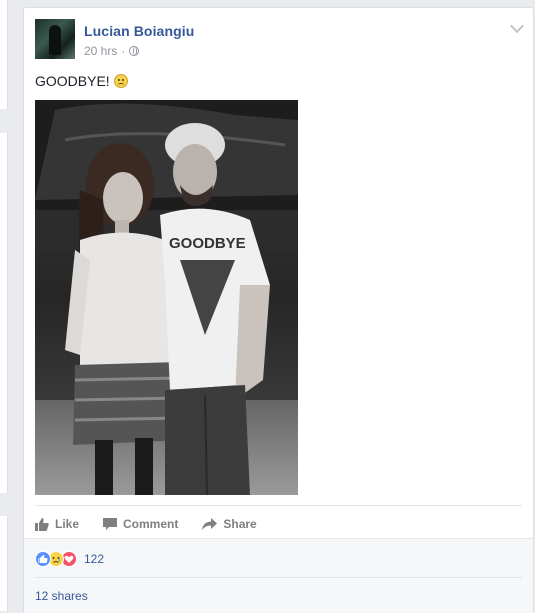  Describe the element at coordinates (55, 39) in the screenshot. I see `author-avatar` at that location.